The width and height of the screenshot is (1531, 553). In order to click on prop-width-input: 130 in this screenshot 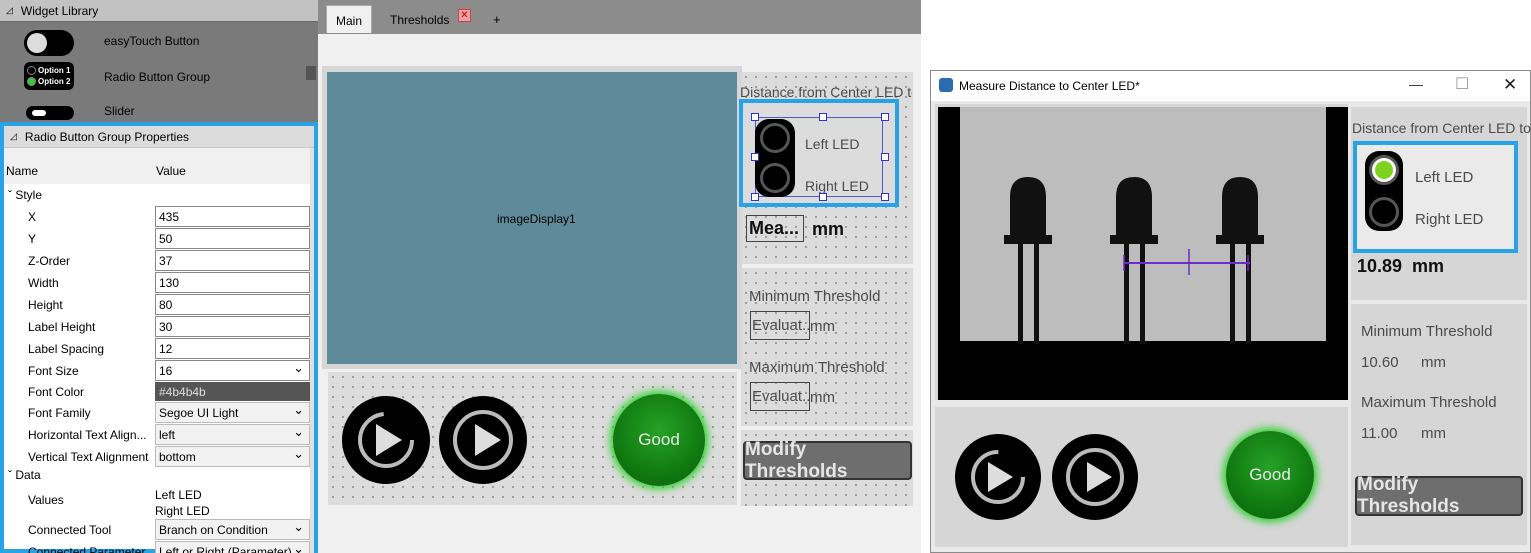, I will do `click(232, 282)`.